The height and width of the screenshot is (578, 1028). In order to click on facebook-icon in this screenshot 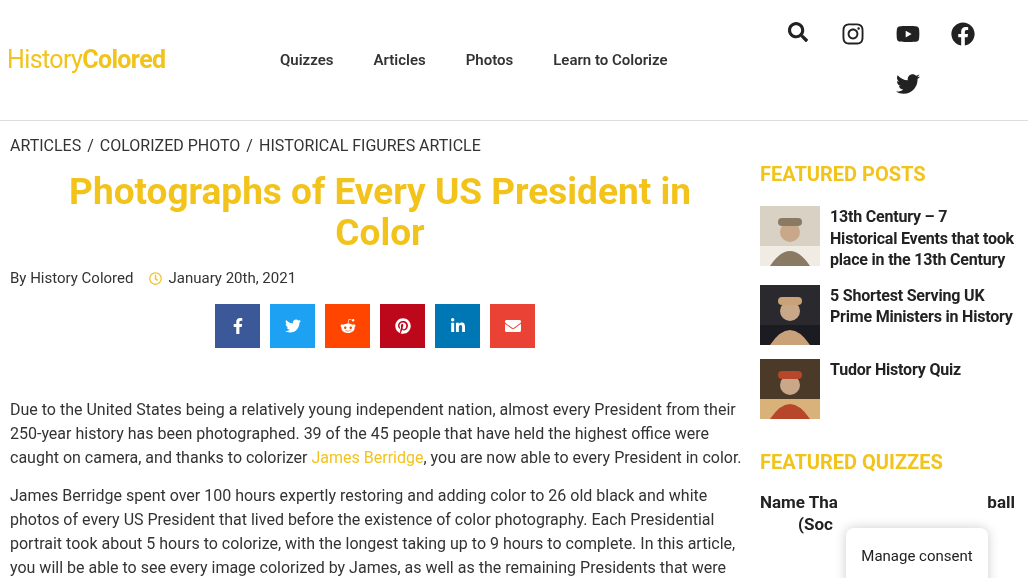, I will do `click(962, 34)`.